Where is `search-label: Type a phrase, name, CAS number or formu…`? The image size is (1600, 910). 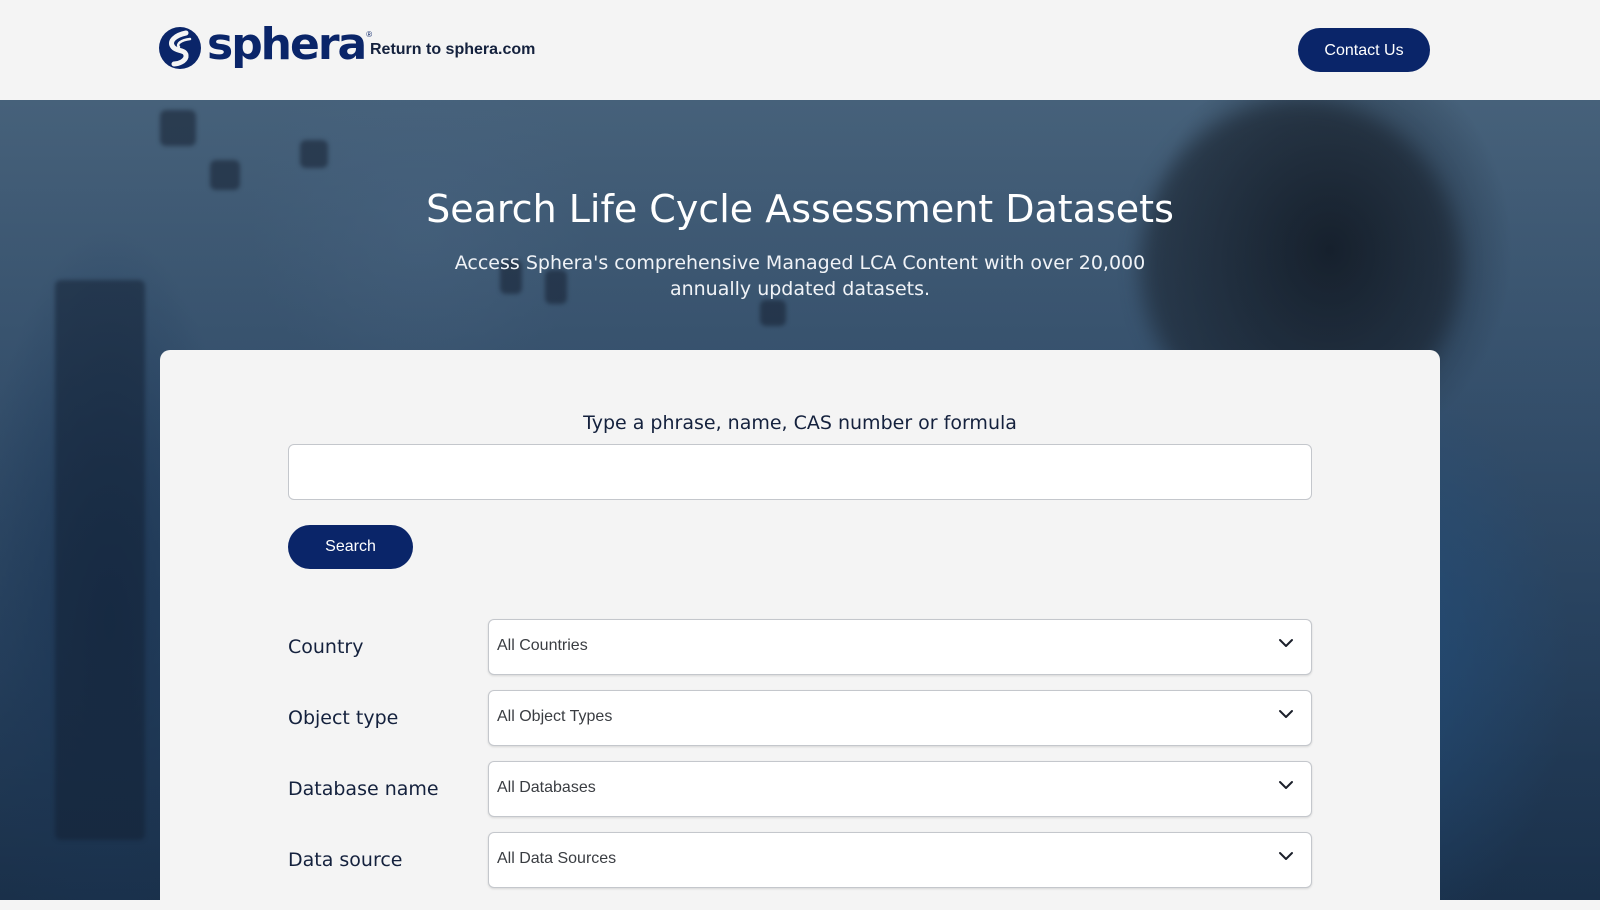
search-label: Type a phrase, name, CAS number or formu… is located at coordinates (800, 423).